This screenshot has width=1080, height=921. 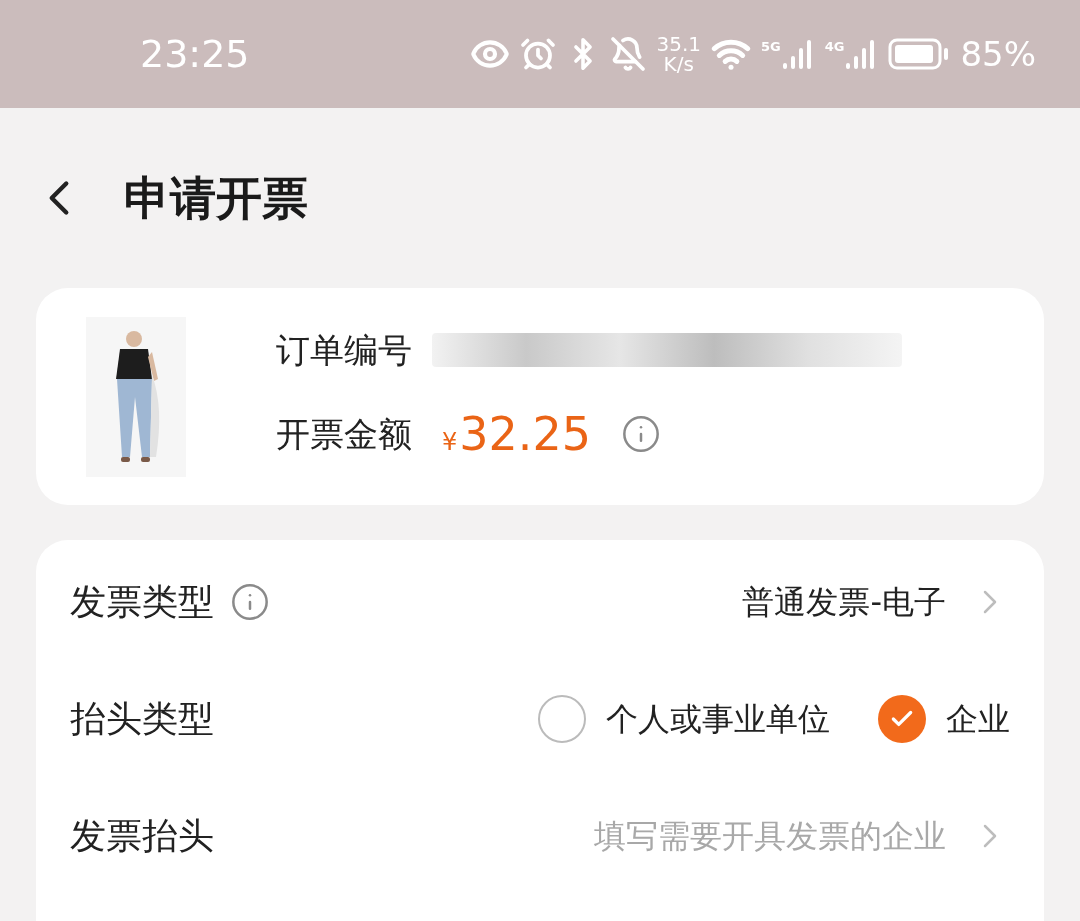 I want to click on network-type: 5G, so click(x=771, y=47).